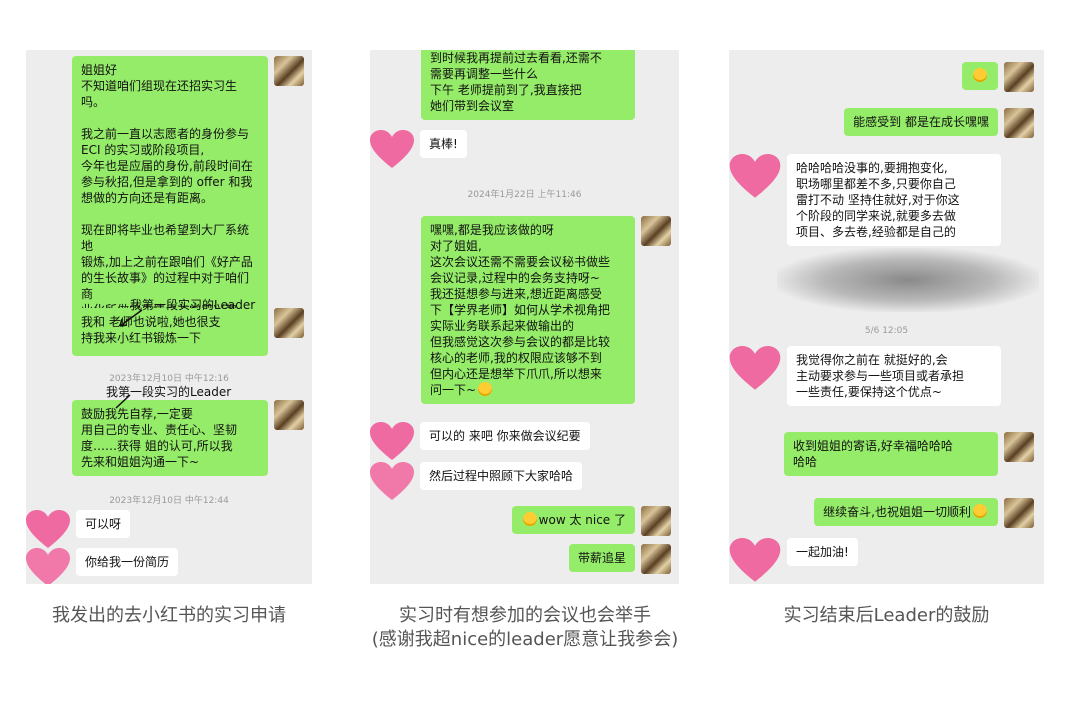 The width and height of the screenshot is (1080, 720). I want to click on message-growth: 能感受到 都是在成长嘿嘿, so click(939, 123).